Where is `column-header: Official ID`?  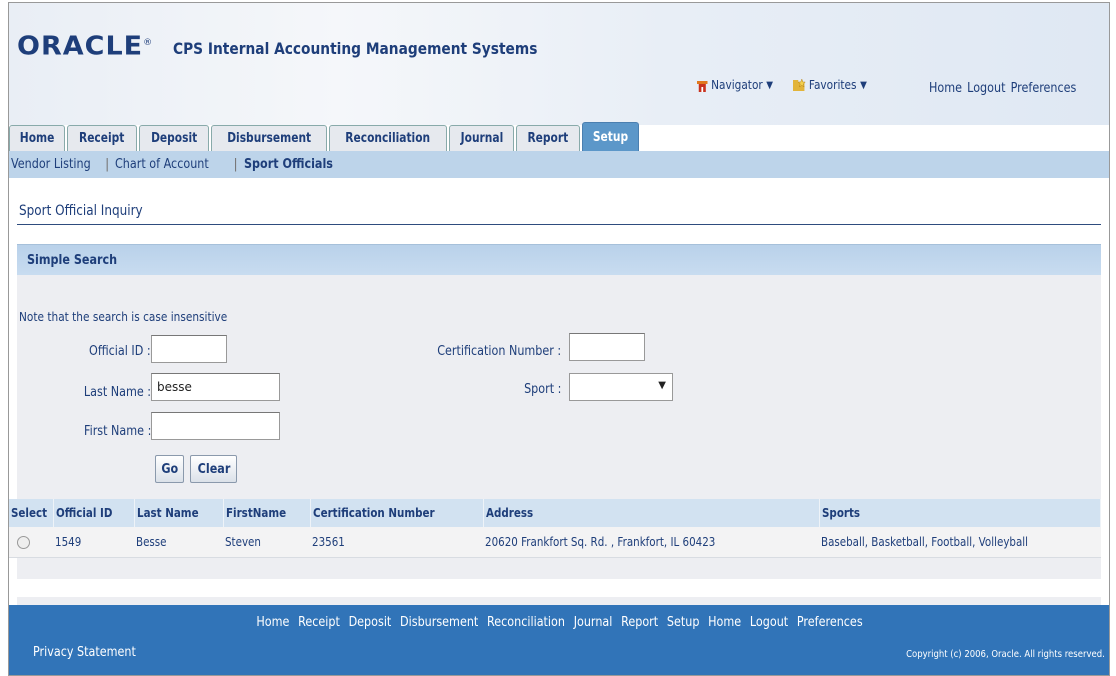 column-header: Official ID is located at coordinates (94, 513).